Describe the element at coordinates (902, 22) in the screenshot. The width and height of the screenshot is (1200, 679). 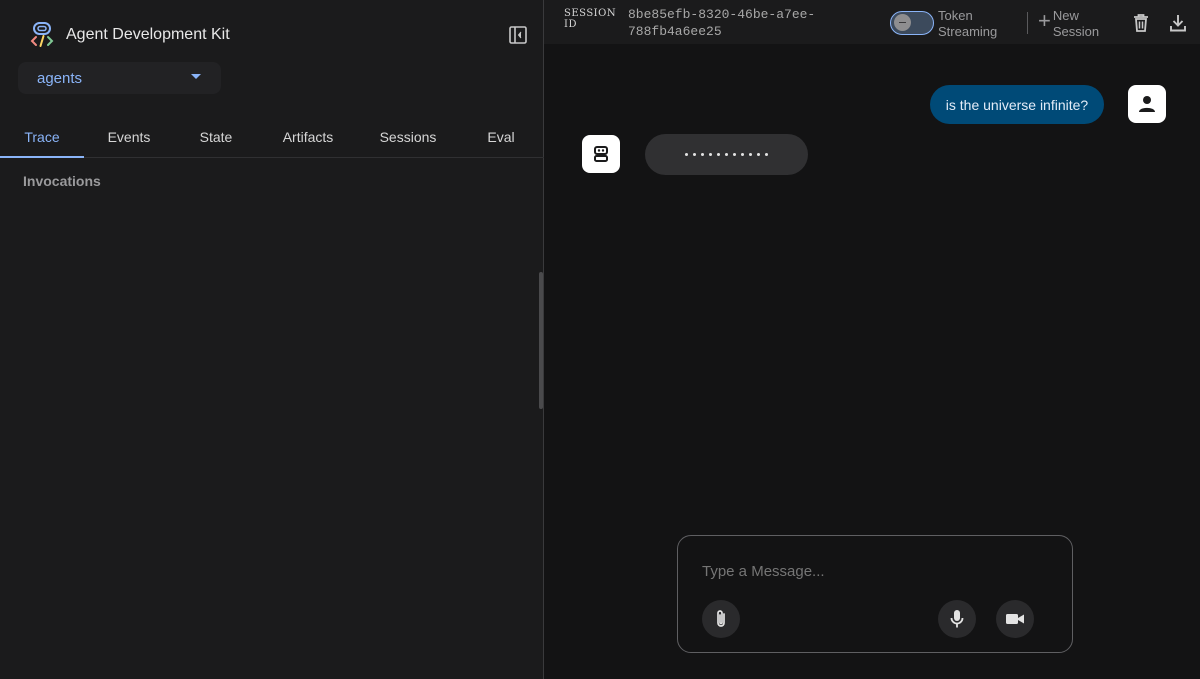
I see `toggle-knob` at that location.